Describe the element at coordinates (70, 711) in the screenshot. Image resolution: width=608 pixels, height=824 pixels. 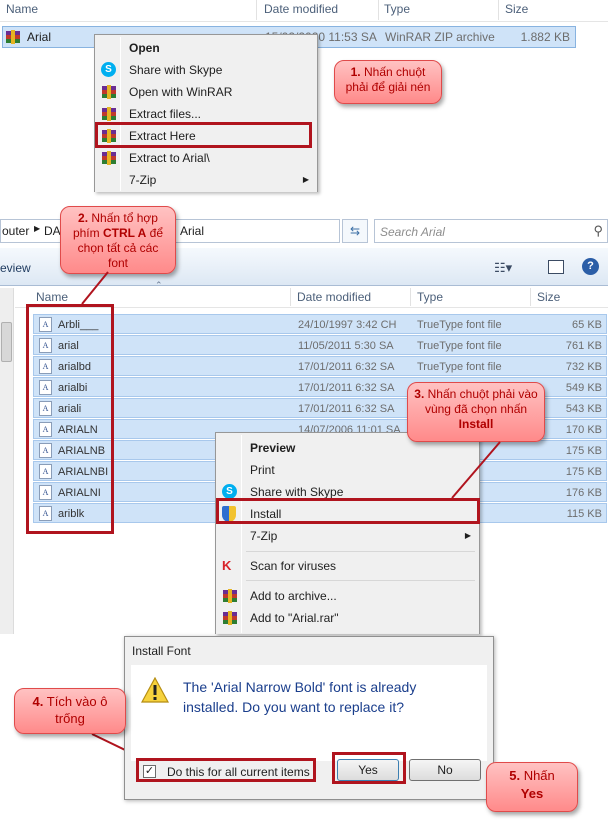
I see `callout-step-4: 4. Tích vào ô trống` at that location.